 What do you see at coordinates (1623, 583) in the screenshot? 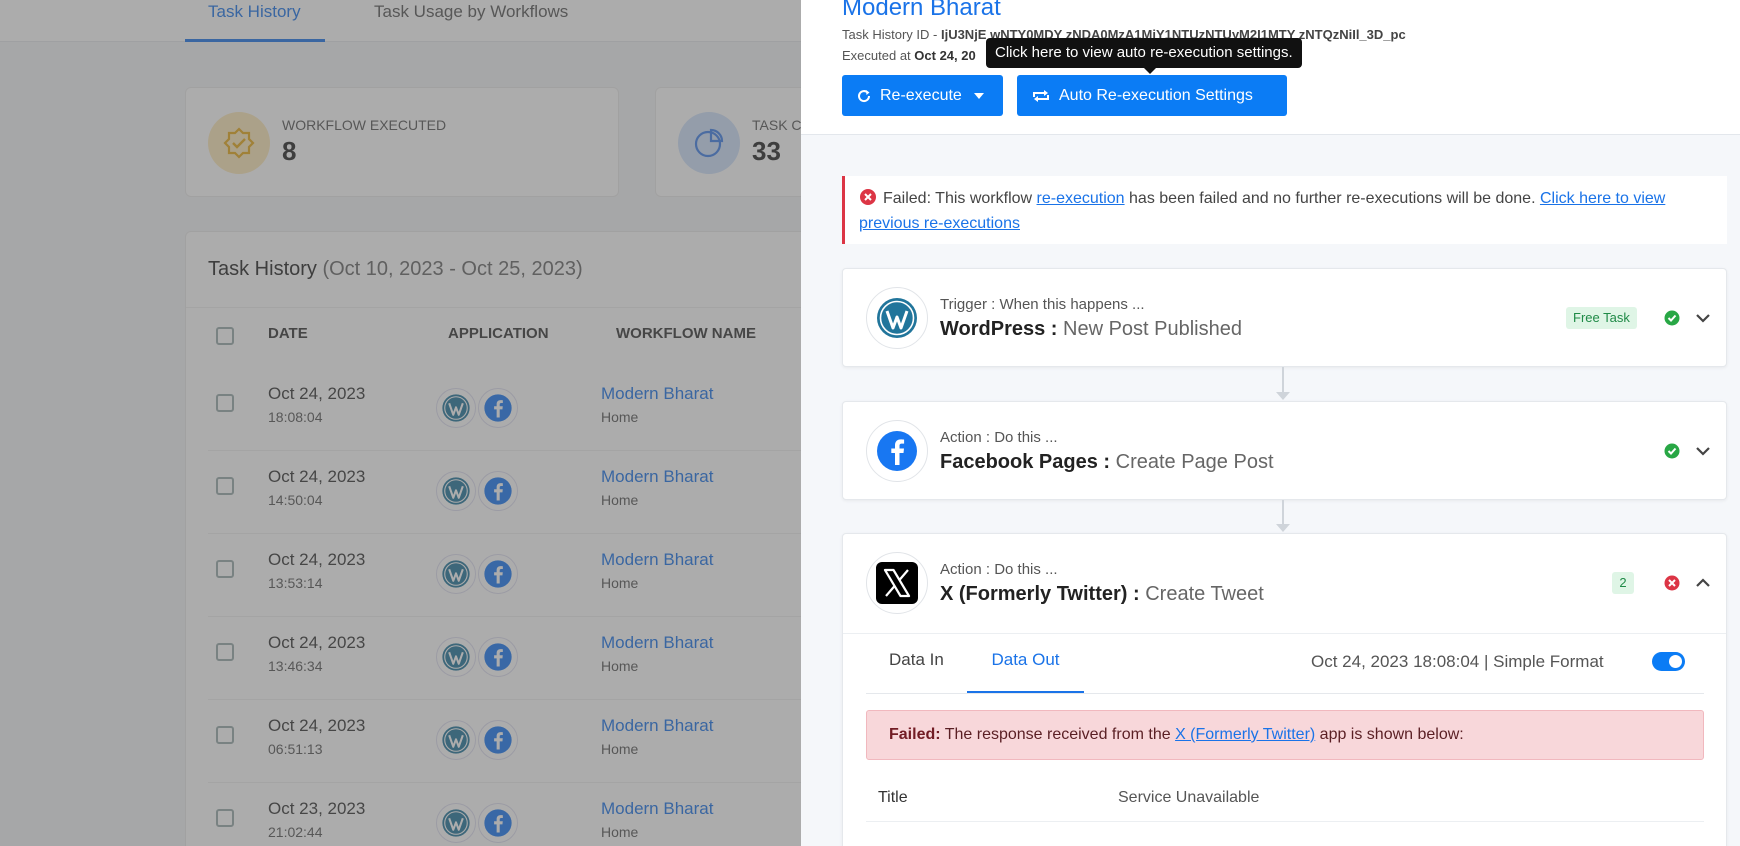
I see `retry-count-badge: 2` at bounding box center [1623, 583].